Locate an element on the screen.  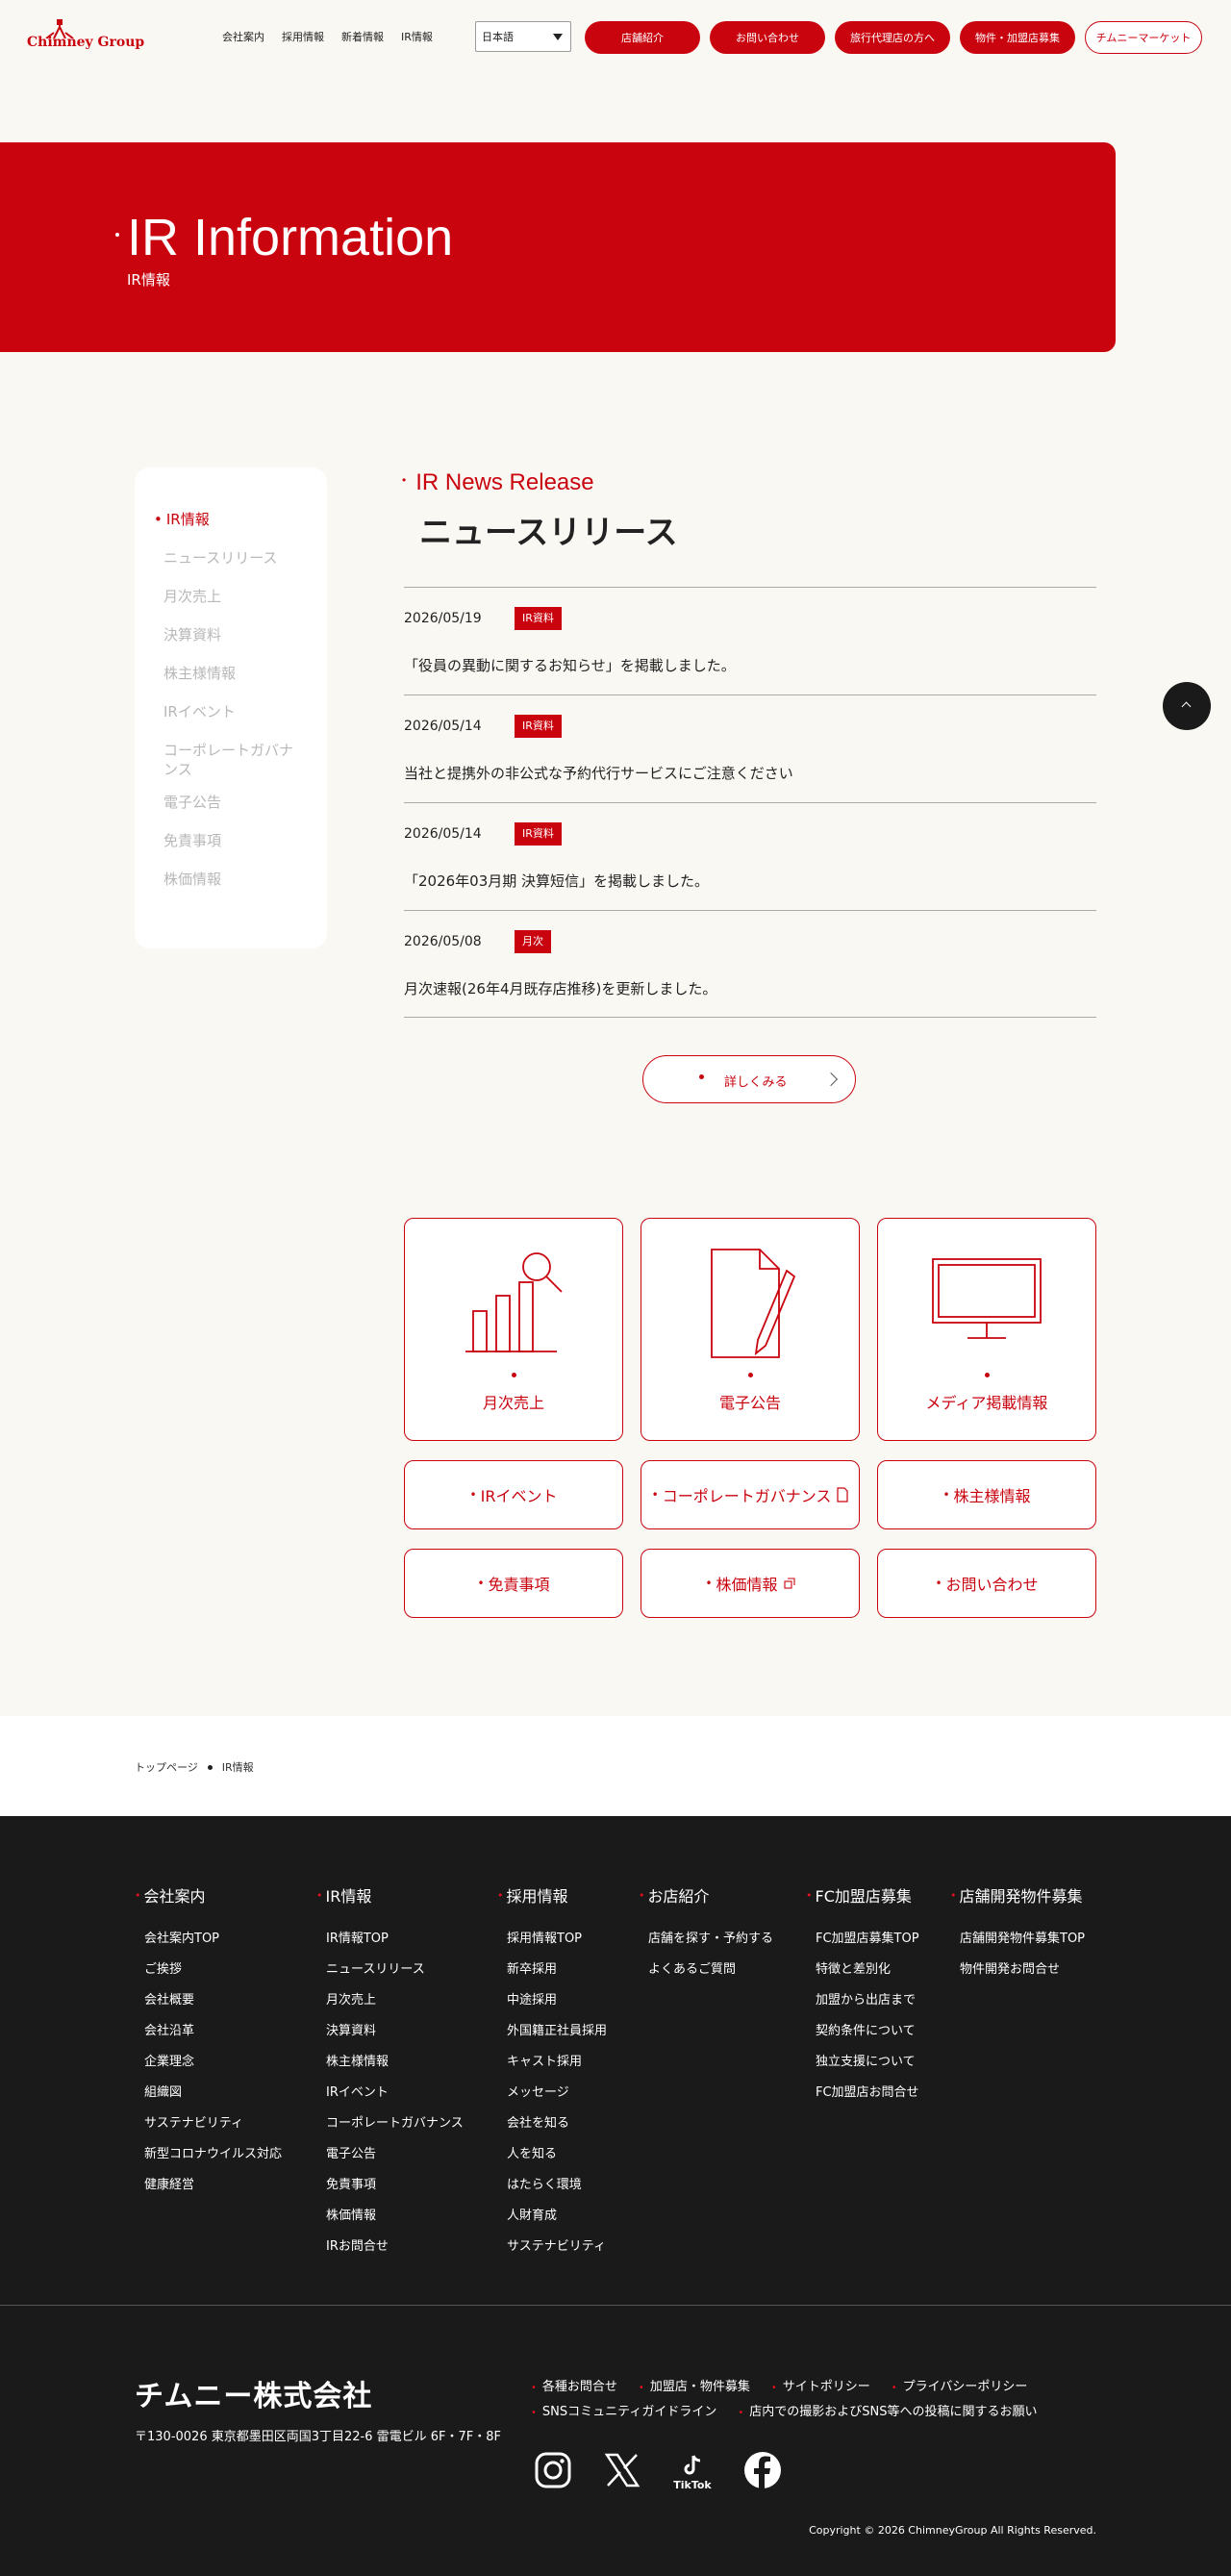
footer-link: サイトポリシー is located at coordinates (820, 2385).